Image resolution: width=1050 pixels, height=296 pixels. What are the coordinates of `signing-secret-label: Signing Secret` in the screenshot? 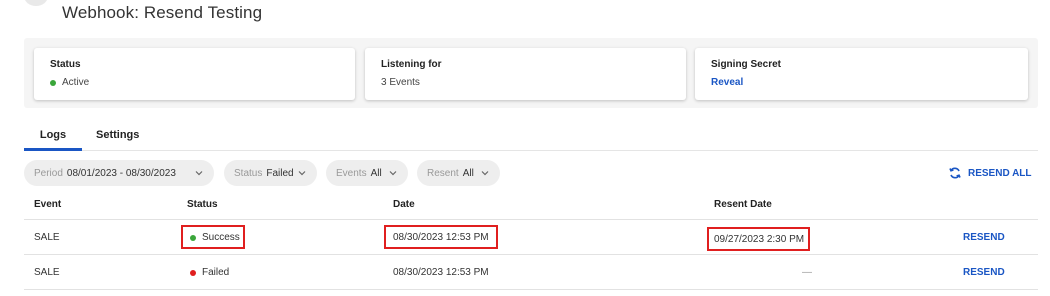 It's located at (746, 64).